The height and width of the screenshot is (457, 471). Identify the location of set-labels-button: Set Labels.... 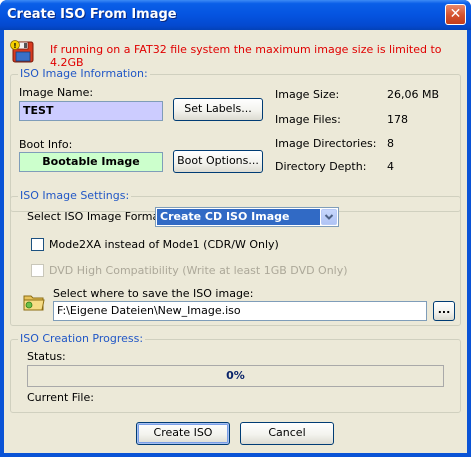
(218, 109).